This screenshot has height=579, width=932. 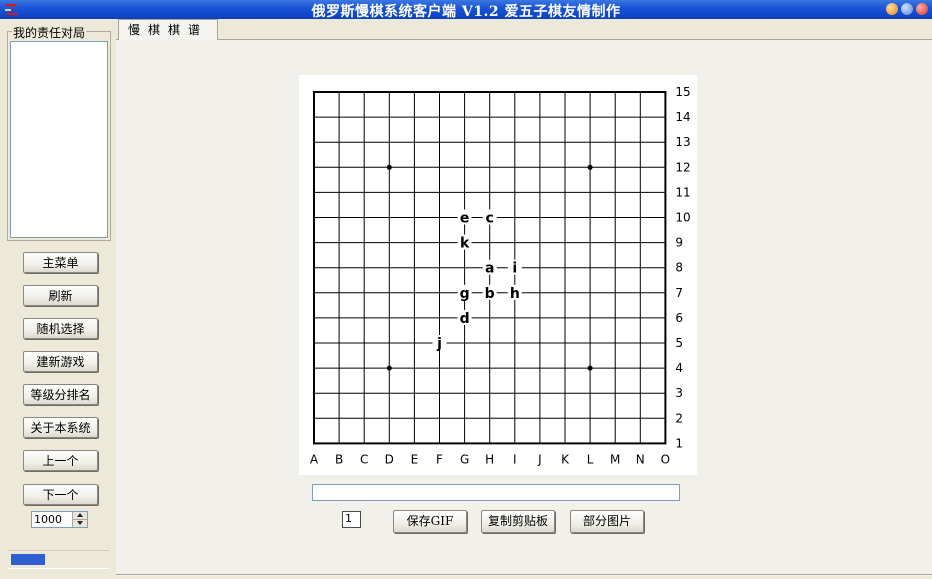 I want to click on move-mark-k: k, so click(x=465, y=244).